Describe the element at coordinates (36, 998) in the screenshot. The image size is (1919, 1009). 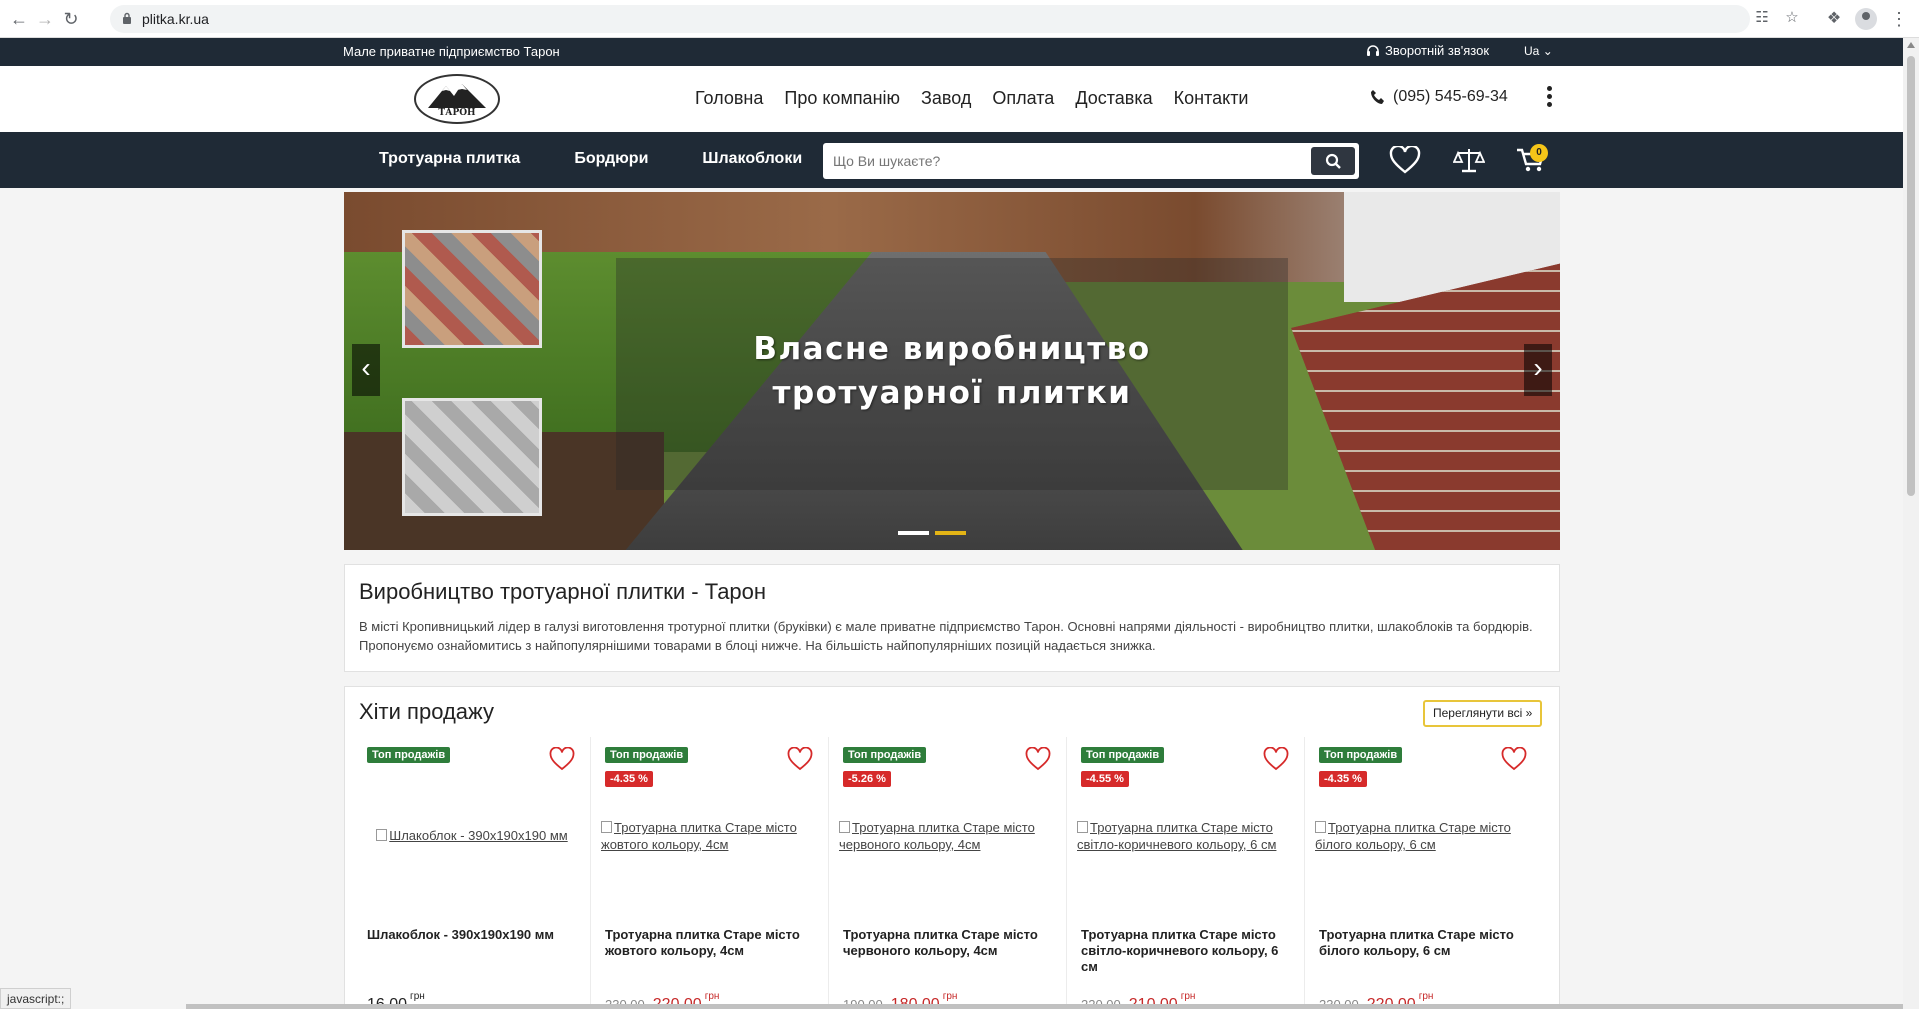
I see `browser-status-text: javascript:;` at that location.